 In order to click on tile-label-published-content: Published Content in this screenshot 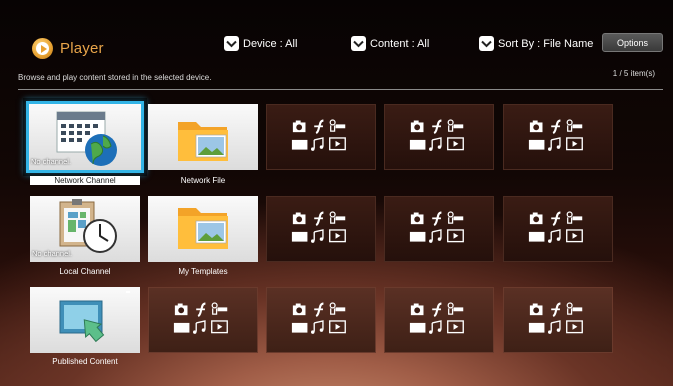, I will do `click(85, 361)`.